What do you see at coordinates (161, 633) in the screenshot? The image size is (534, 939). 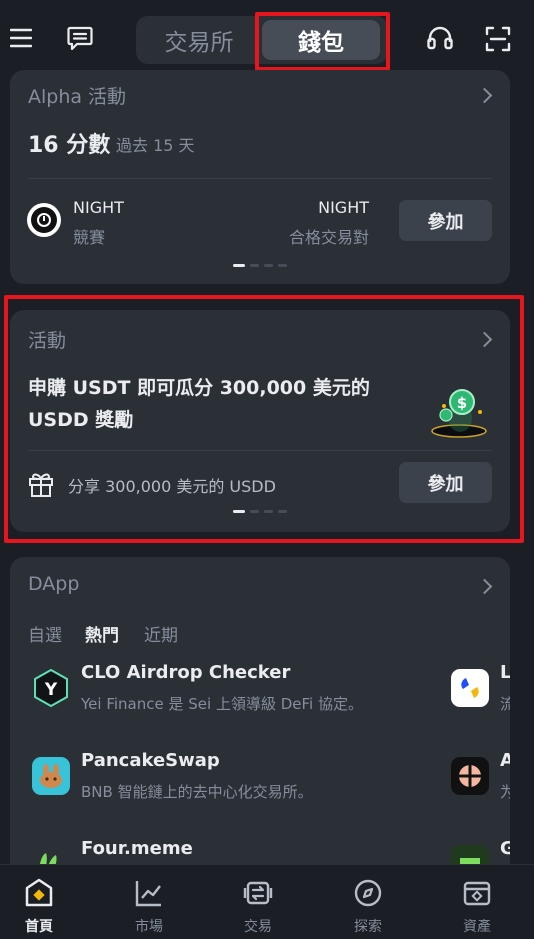 I see `filter-recent: 近期` at bounding box center [161, 633].